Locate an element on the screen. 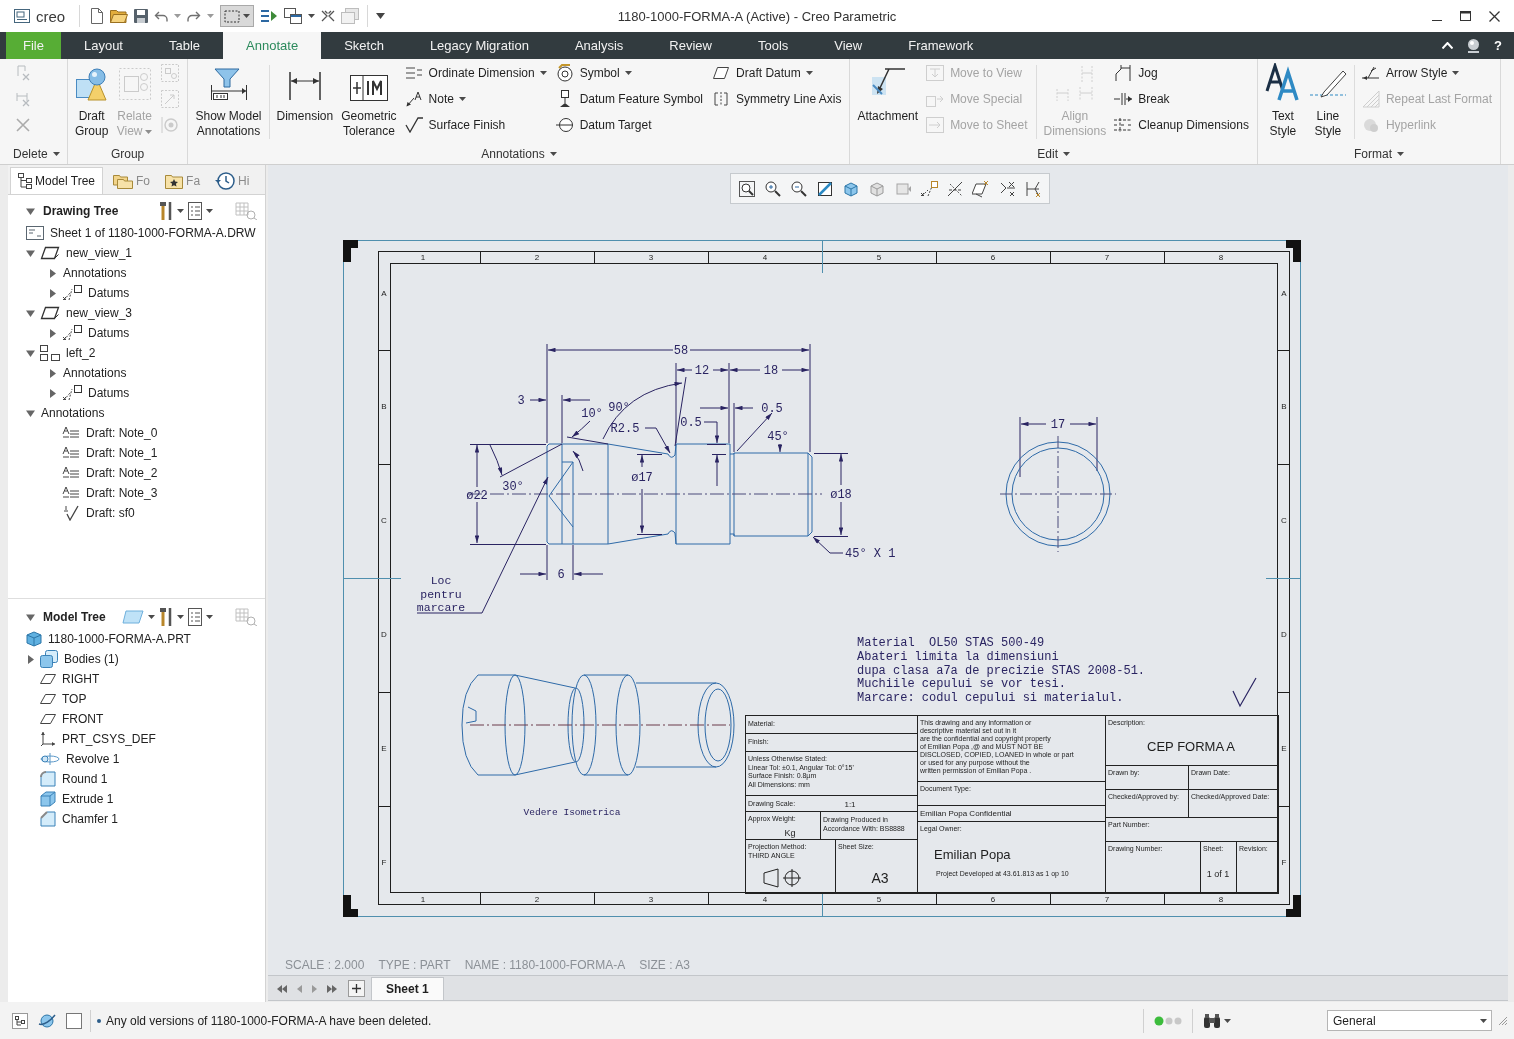  tree-item: RIGHT is located at coordinates (81, 679).